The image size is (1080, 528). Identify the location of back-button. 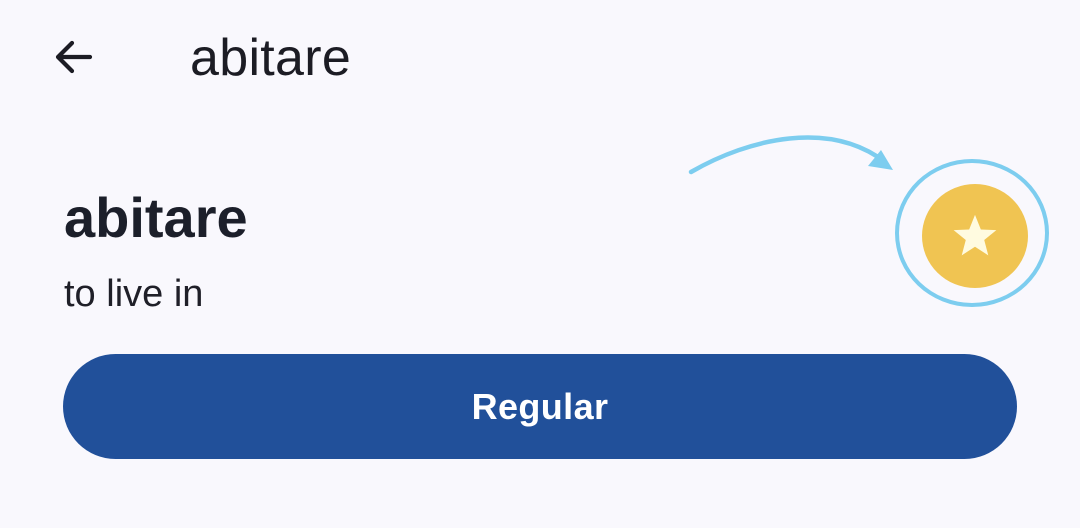
(74, 57).